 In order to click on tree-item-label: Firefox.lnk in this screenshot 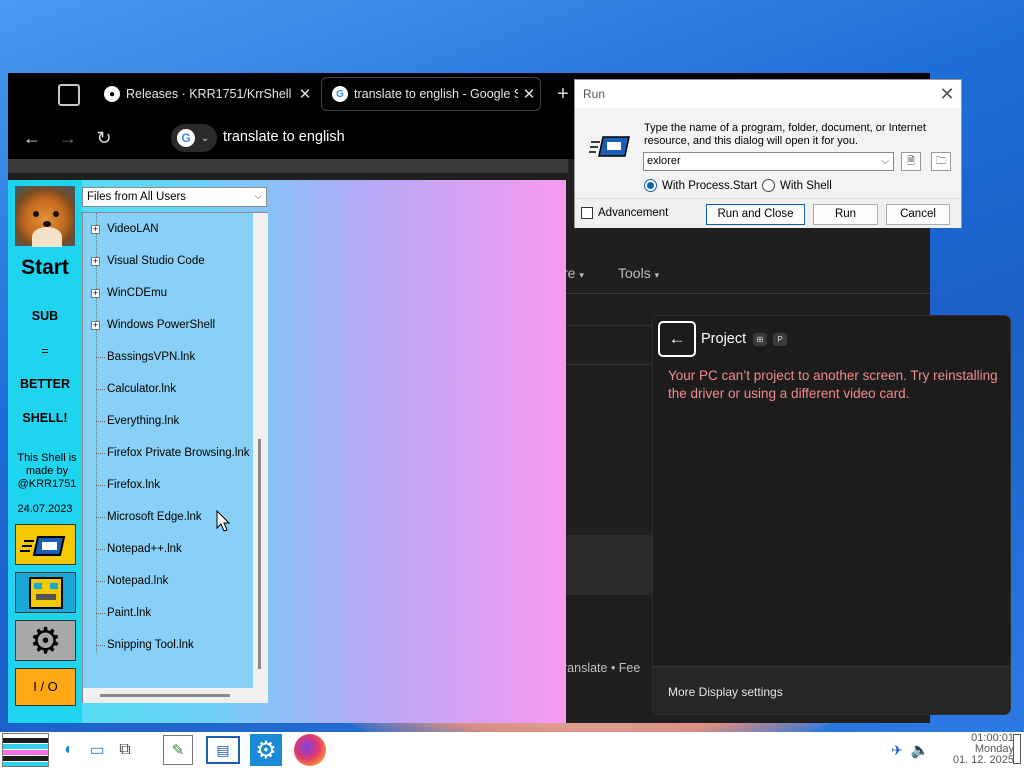, I will do `click(134, 485)`.